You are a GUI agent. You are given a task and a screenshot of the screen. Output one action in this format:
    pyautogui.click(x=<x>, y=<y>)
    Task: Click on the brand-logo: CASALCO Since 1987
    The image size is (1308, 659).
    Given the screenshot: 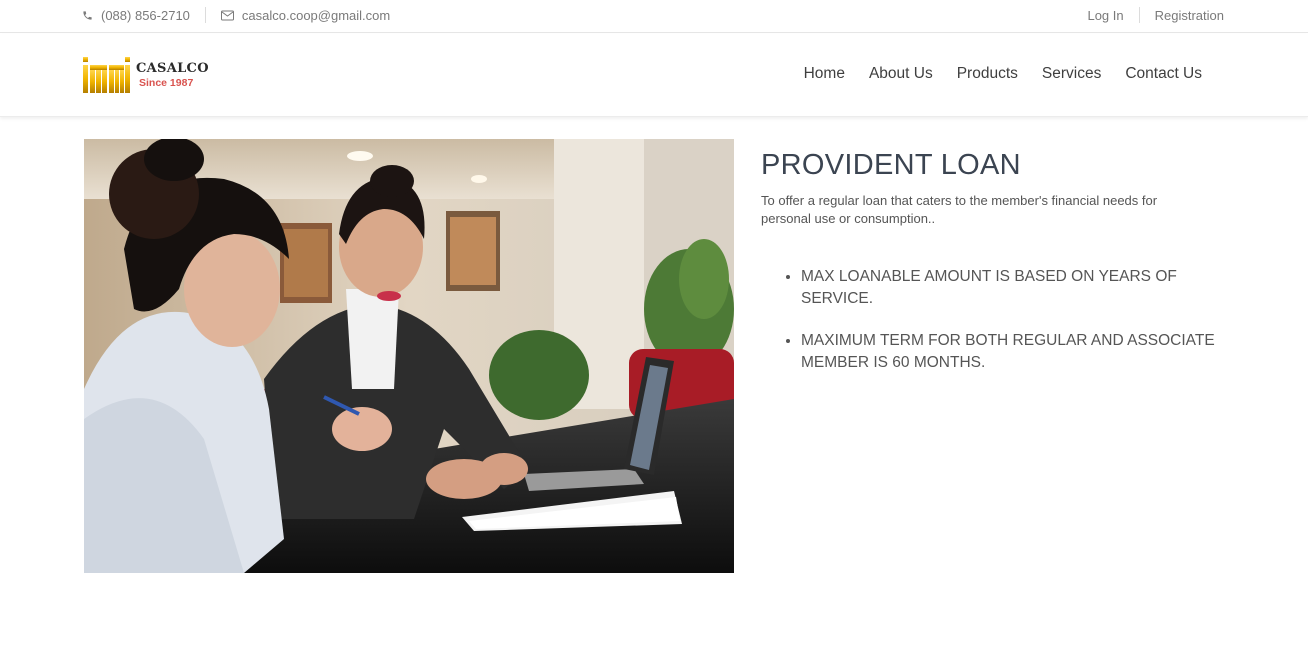 What is the action you would take?
    pyautogui.click(x=146, y=75)
    